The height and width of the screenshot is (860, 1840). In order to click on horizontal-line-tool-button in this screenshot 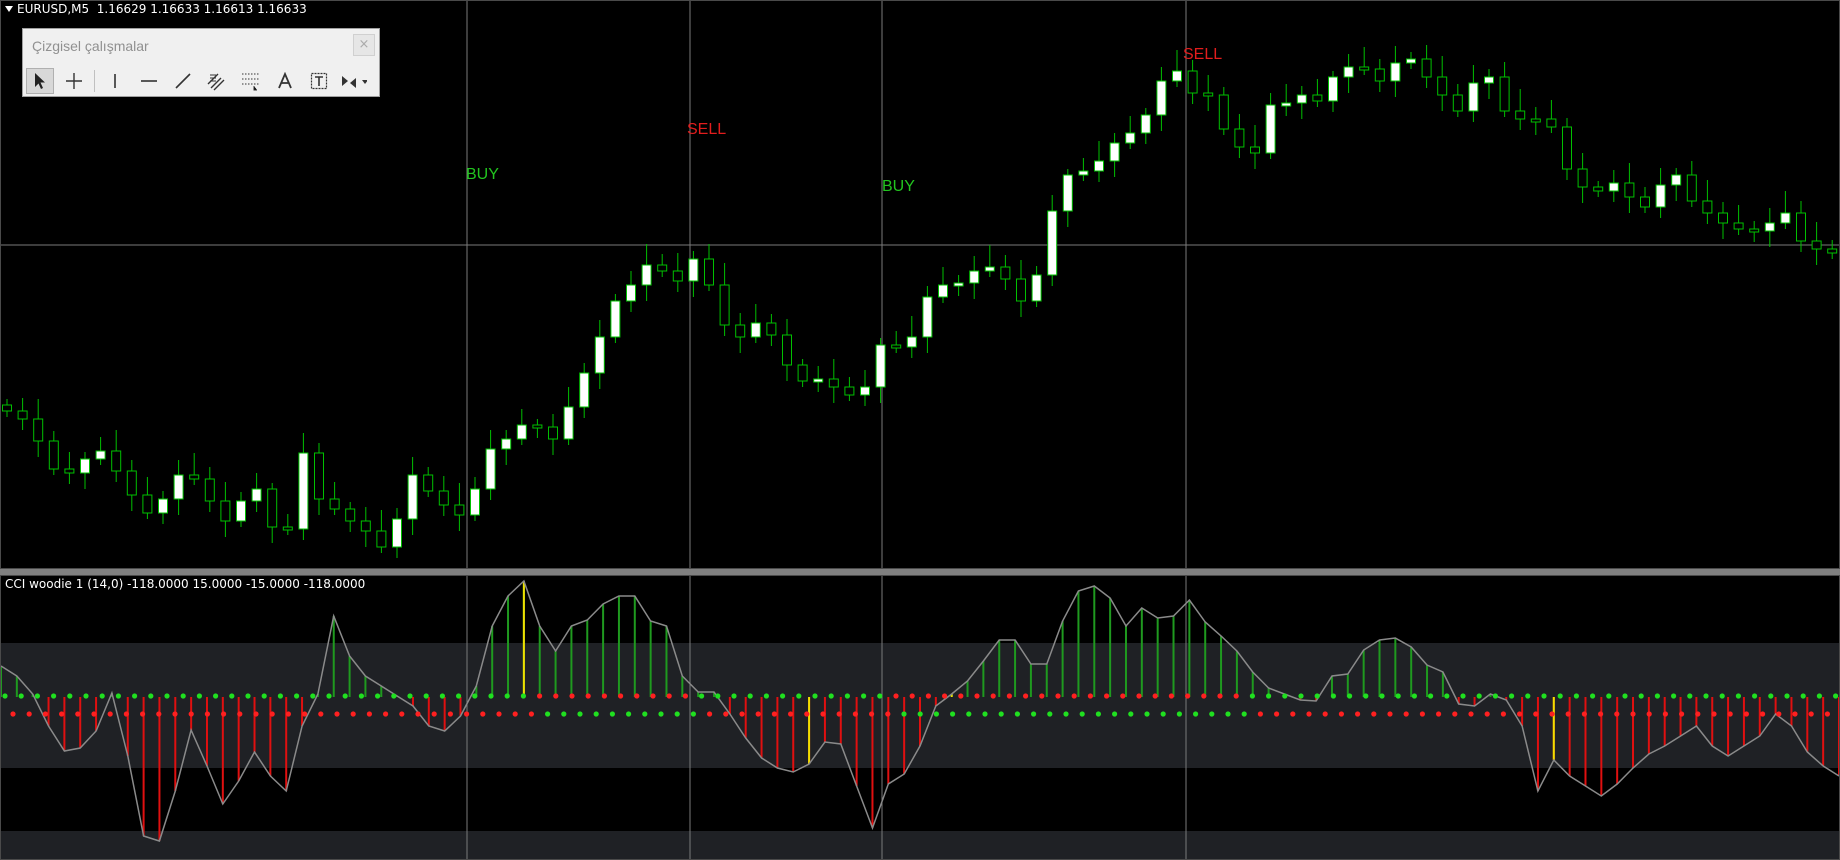, I will do `click(149, 81)`.